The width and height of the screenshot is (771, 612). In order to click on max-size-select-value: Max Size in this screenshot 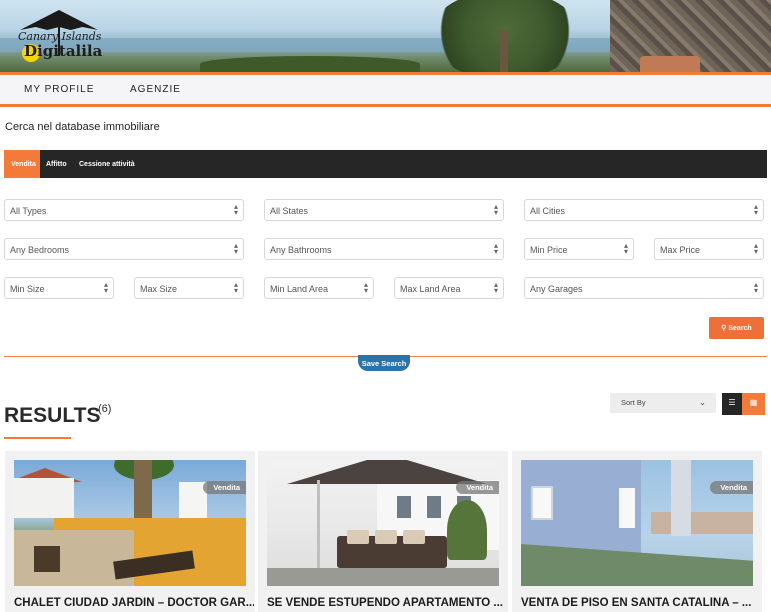, I will do `click(159, 289)`.